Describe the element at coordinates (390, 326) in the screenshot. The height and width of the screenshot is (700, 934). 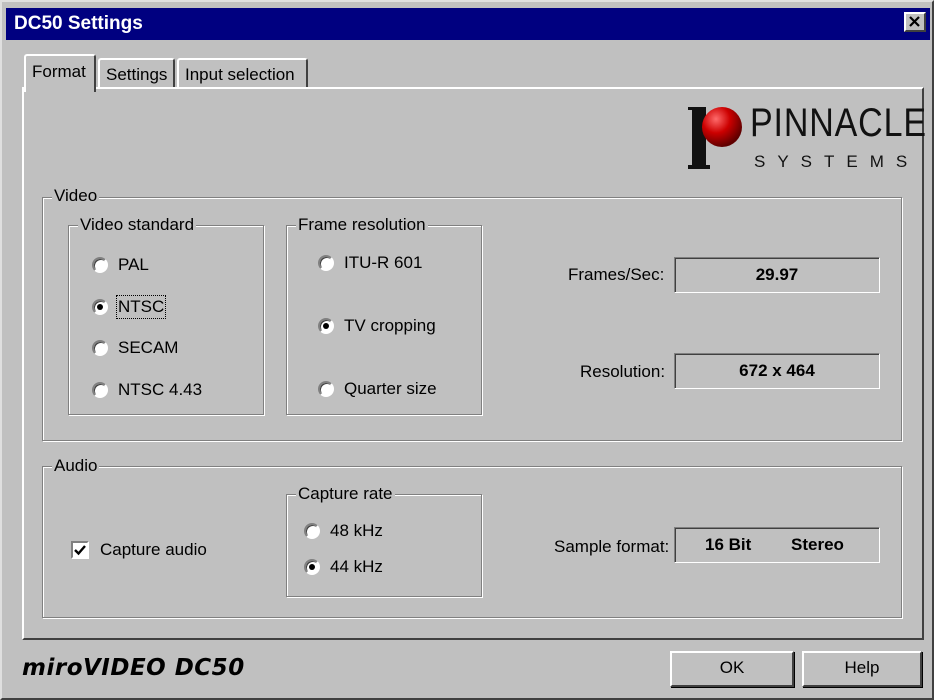
I see `radio-tv-cropping-label: TV cropping` at that location.